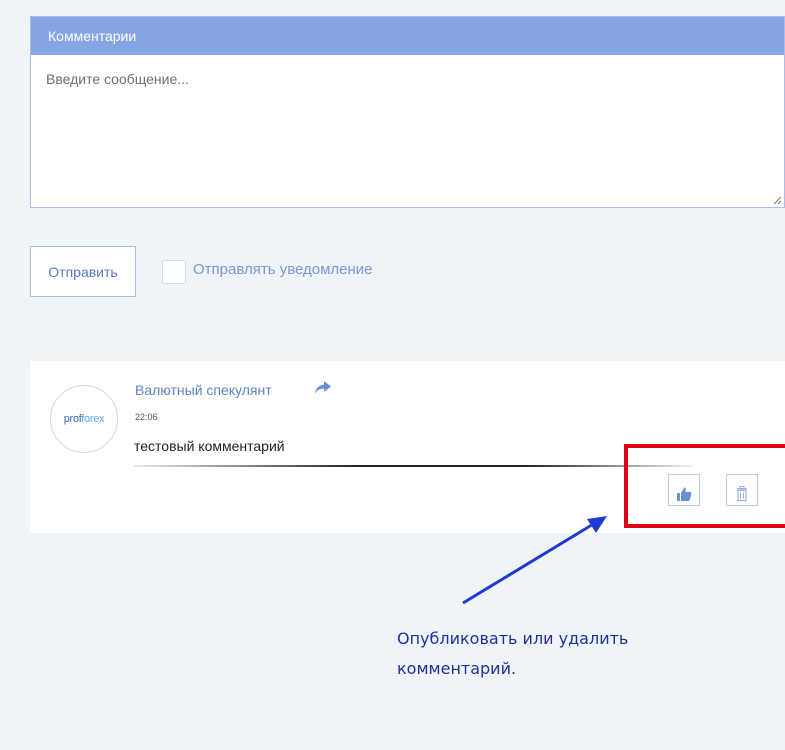 The height and width of the screenshot is (750, 785). Describe the element at coordinates (203, 390) in the screenshot. I see `author-name: Валютный спекулянт` at that location.